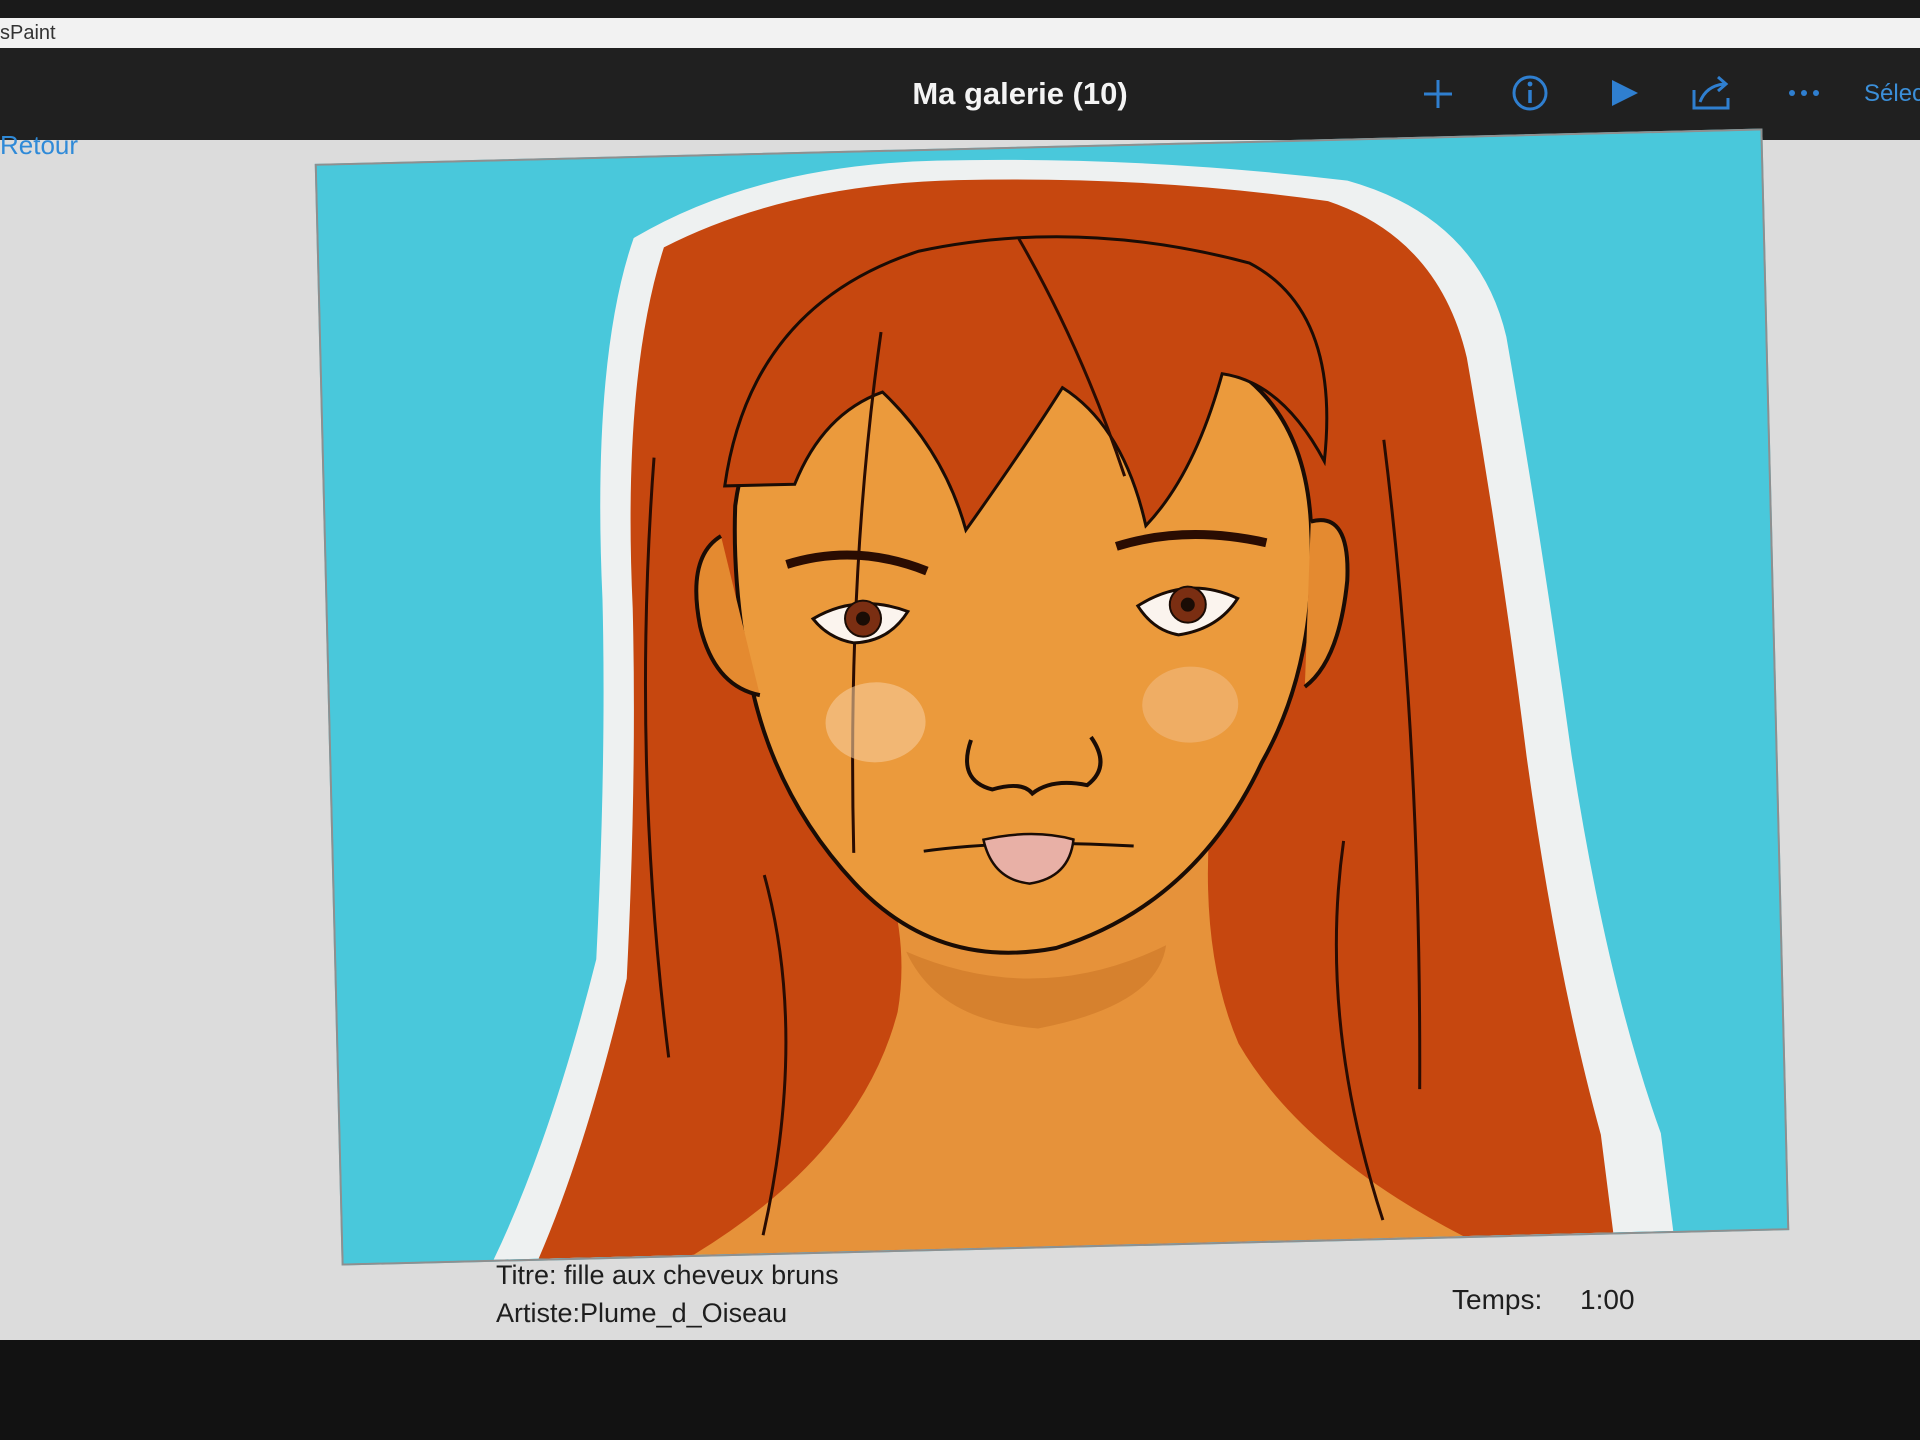 This screenshot has width=1920, height=1440. What do you see at coordinates (960, 9) in the screenshot?
I see `device-bezel-top` at bounding box center [960, 9].